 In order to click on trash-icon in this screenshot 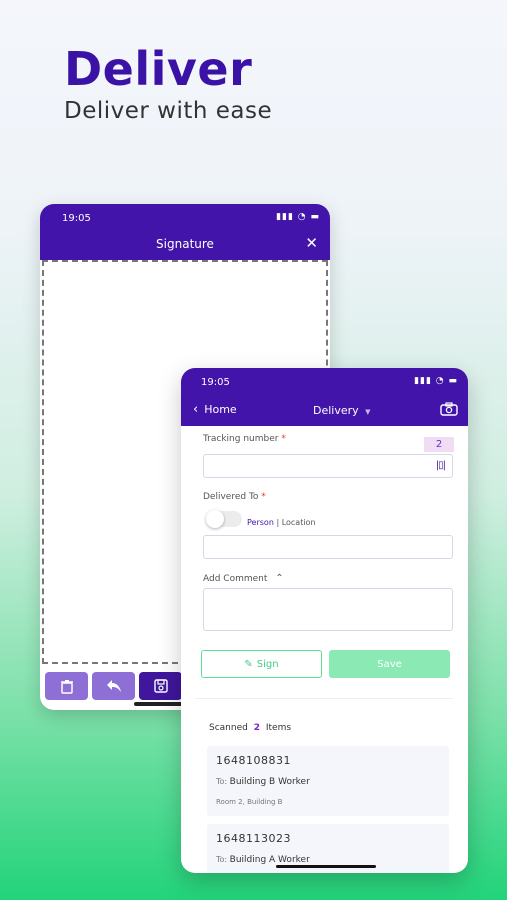, I will do `click(66, 686)`.